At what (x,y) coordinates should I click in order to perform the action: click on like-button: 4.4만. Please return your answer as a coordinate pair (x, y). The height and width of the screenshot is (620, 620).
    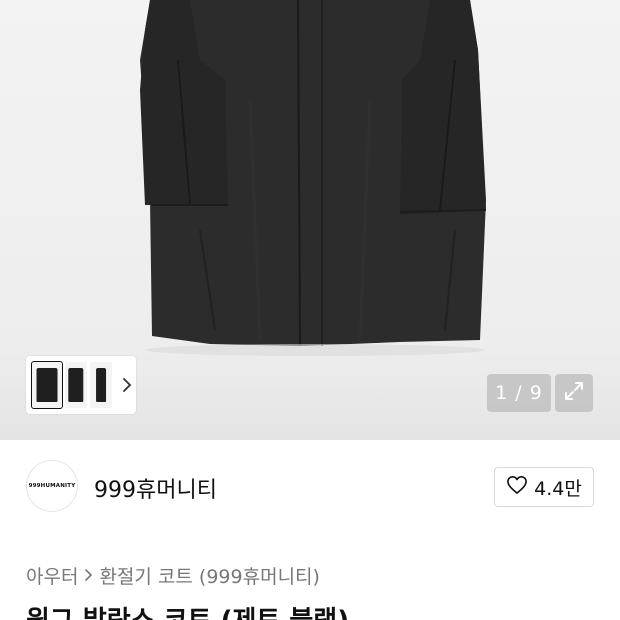
    Looking at the image, I should click on (544, 487).